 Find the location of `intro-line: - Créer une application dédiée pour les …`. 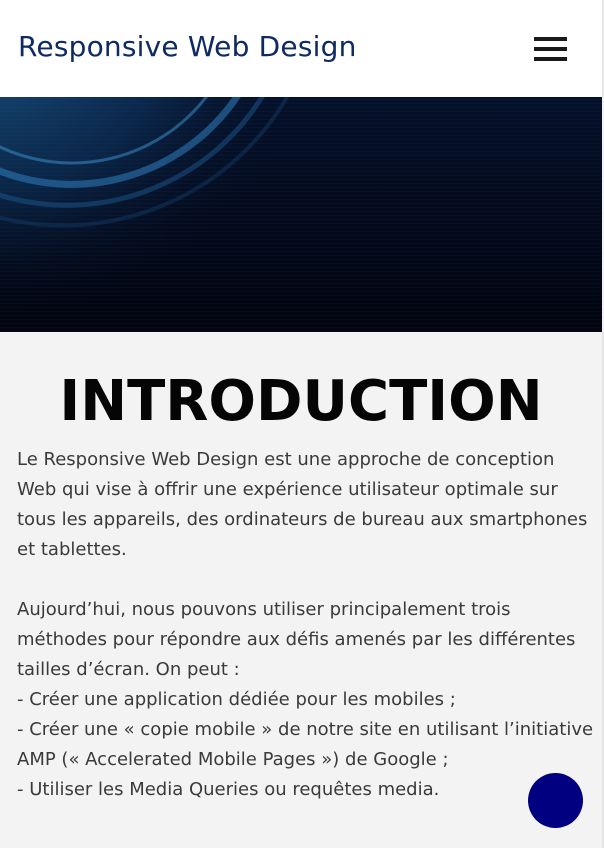

intro-line: - Créer une application dédiée pour les … is located at coordinates (236, 699).